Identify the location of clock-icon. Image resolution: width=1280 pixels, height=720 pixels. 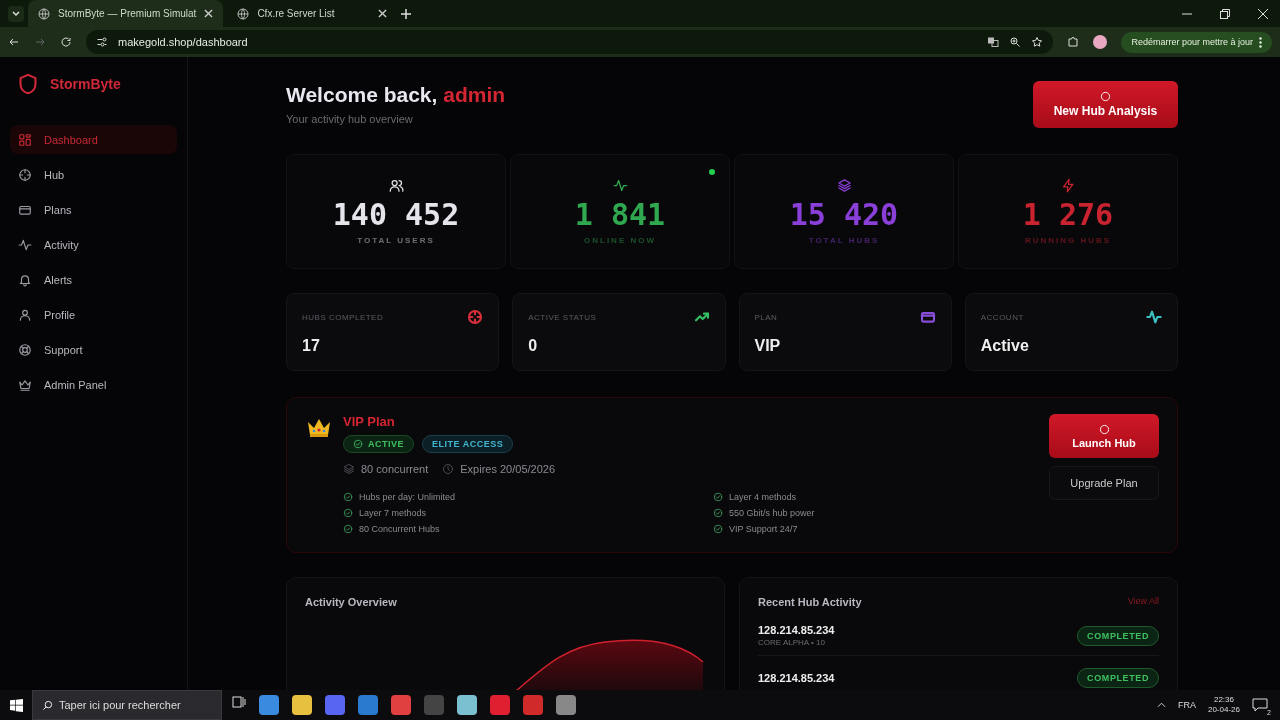
(448, 469).